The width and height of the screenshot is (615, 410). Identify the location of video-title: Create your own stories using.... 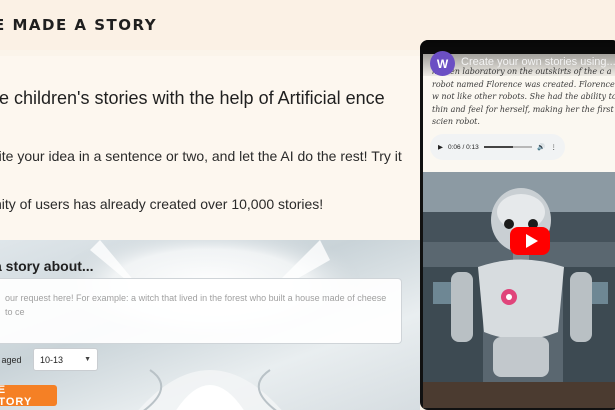
(538, 62).